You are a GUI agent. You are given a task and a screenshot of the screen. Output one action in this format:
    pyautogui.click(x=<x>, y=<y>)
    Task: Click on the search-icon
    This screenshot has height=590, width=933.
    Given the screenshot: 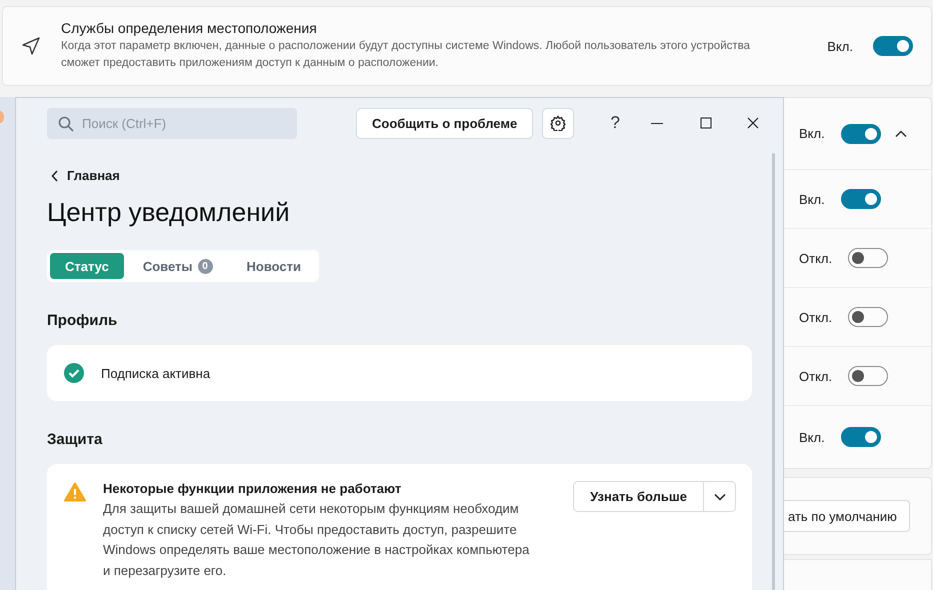 What is the action you would take?
    pyautogui.click(x=66, y=124)
    